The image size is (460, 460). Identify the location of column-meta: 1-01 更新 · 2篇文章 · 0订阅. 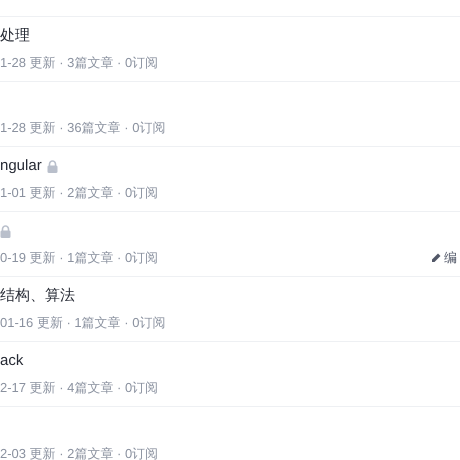
(79, 193).